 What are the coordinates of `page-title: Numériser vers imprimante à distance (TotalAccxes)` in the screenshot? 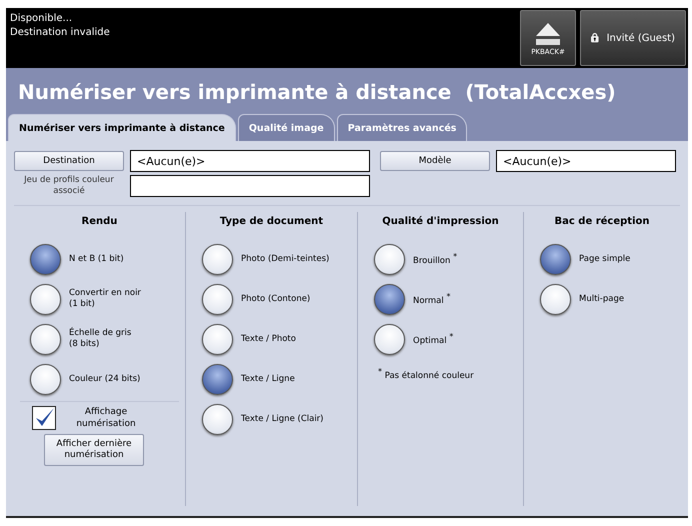 It's located at (317, 93).